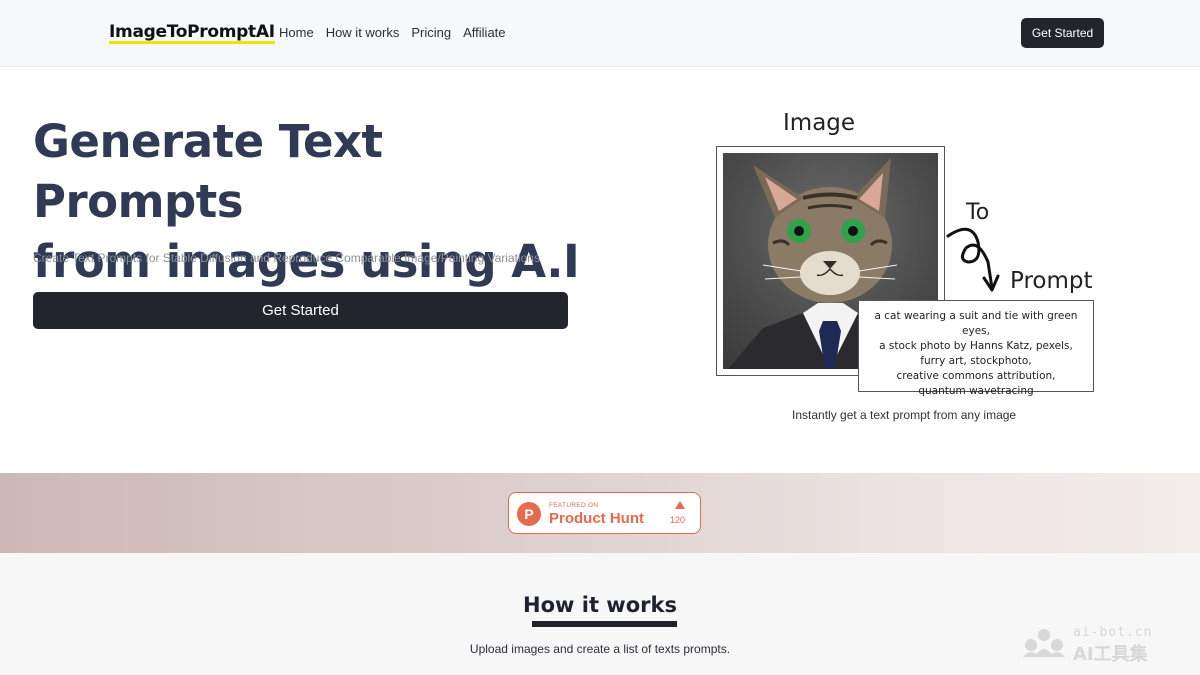  What do you see at coordinates (976, 391) in the screenshot?
I see `prompt-line: quantum wavetracing` at bounding box center [976, 391].